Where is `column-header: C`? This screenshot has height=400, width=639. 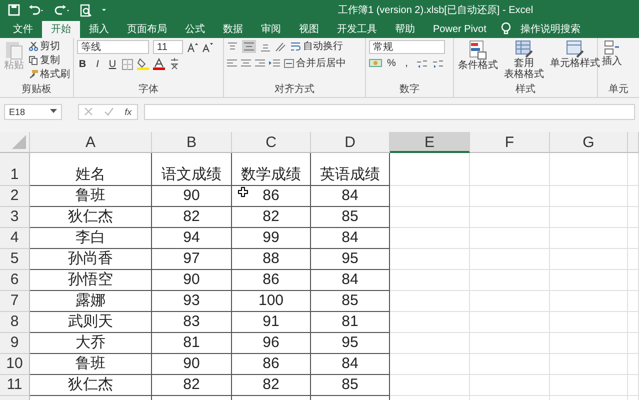 column-header: C is located at coordinates (271, 142).